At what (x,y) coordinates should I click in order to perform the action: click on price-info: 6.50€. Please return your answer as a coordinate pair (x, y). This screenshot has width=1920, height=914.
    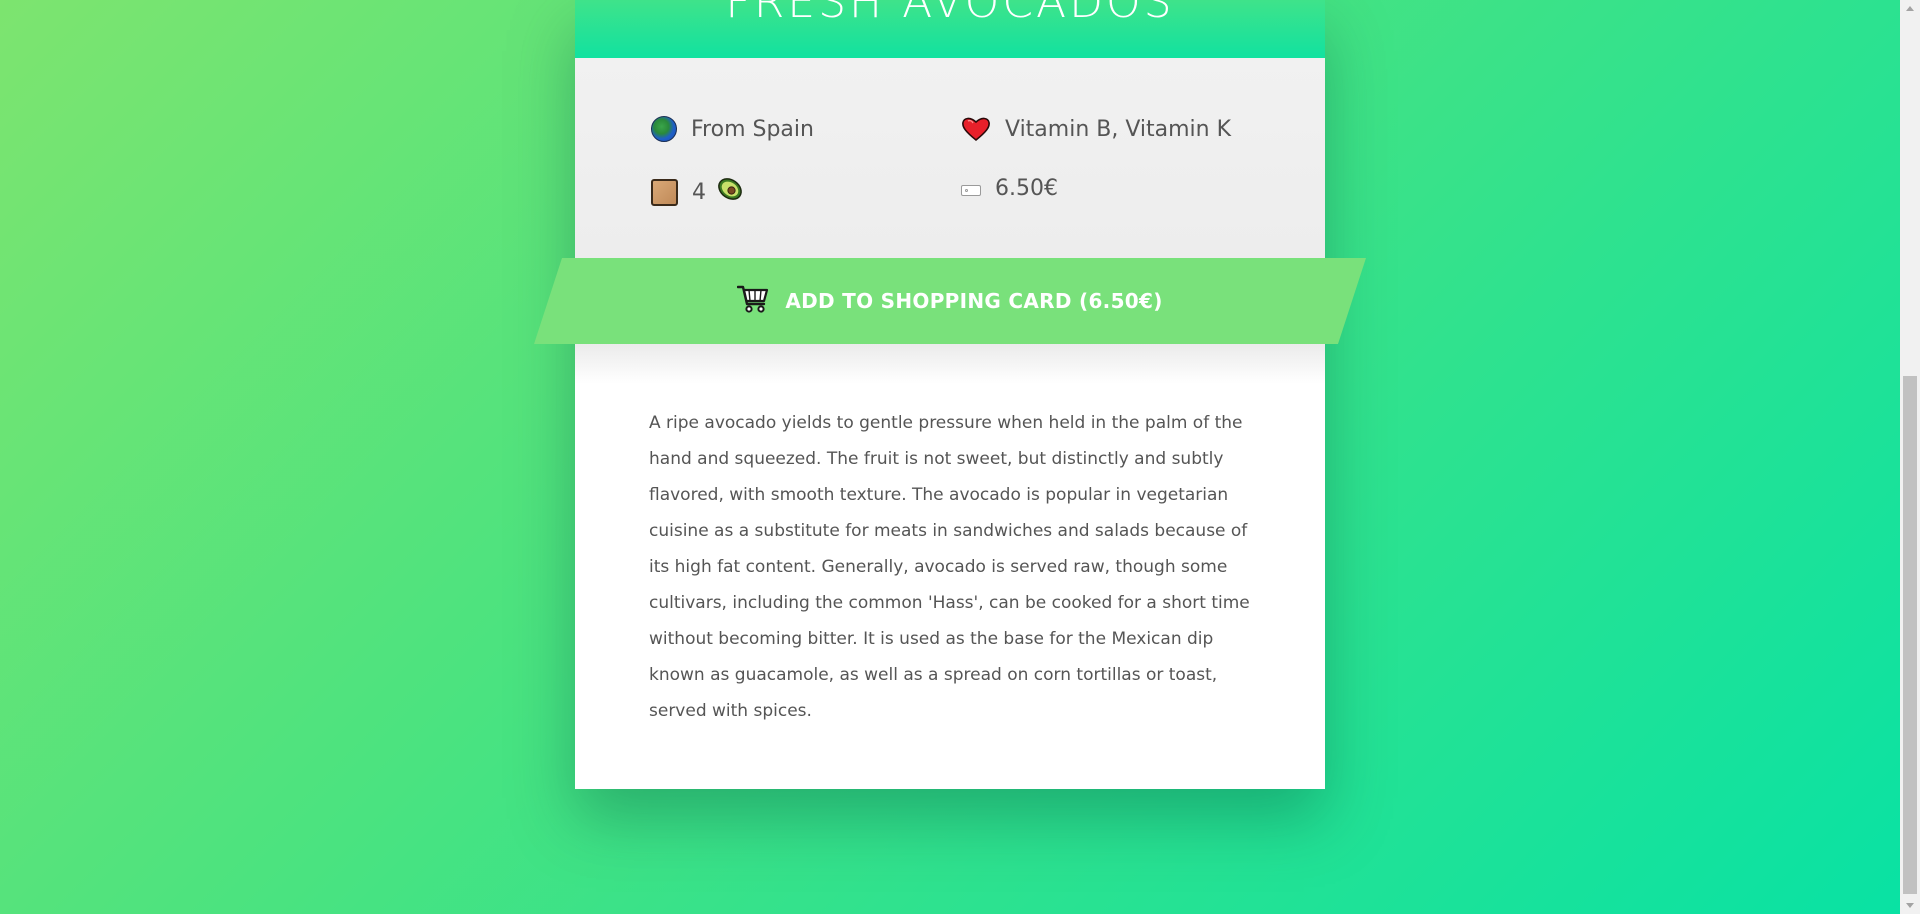
    Looking at the image, I should click on (1009, 188).